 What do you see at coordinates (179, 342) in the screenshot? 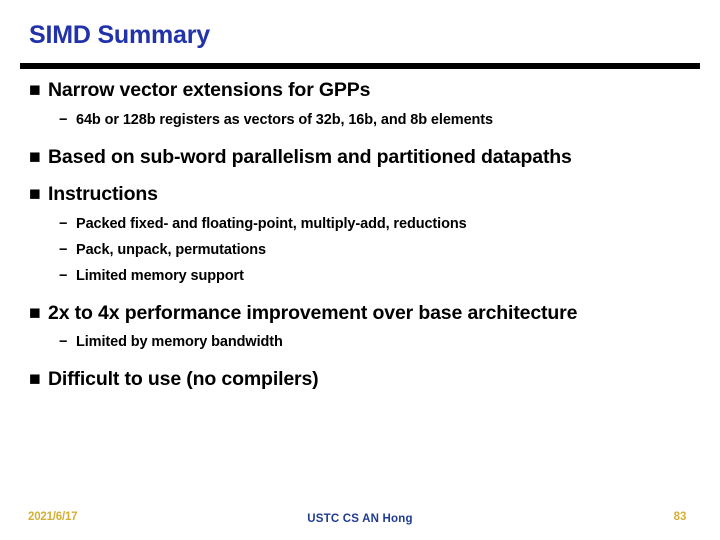
I see `bullet-text: Limited by memory bandwidth` at bounding box center [179, 342].